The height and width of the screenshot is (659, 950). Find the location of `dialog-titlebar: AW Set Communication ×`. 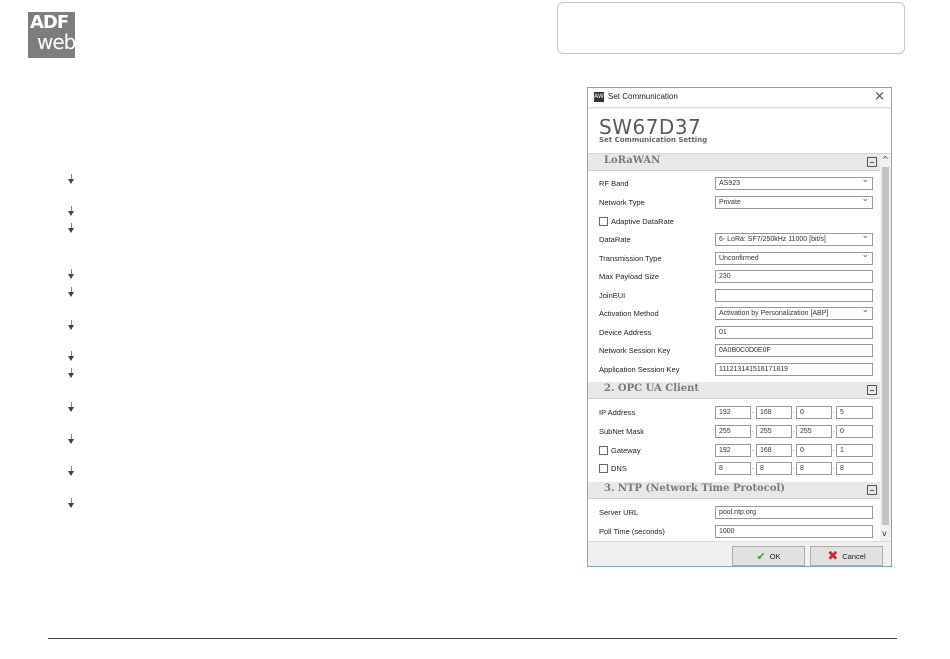

dialog-titlebar: AW Set Communication × is located at coordinates (739, 98).